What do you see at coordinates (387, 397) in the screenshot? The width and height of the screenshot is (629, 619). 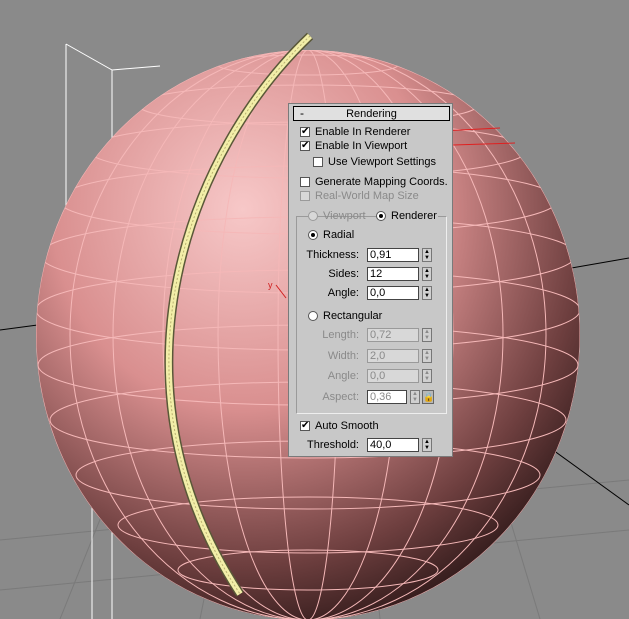 I see `aspect-input: 0,36` at bounding box center [387, 397].